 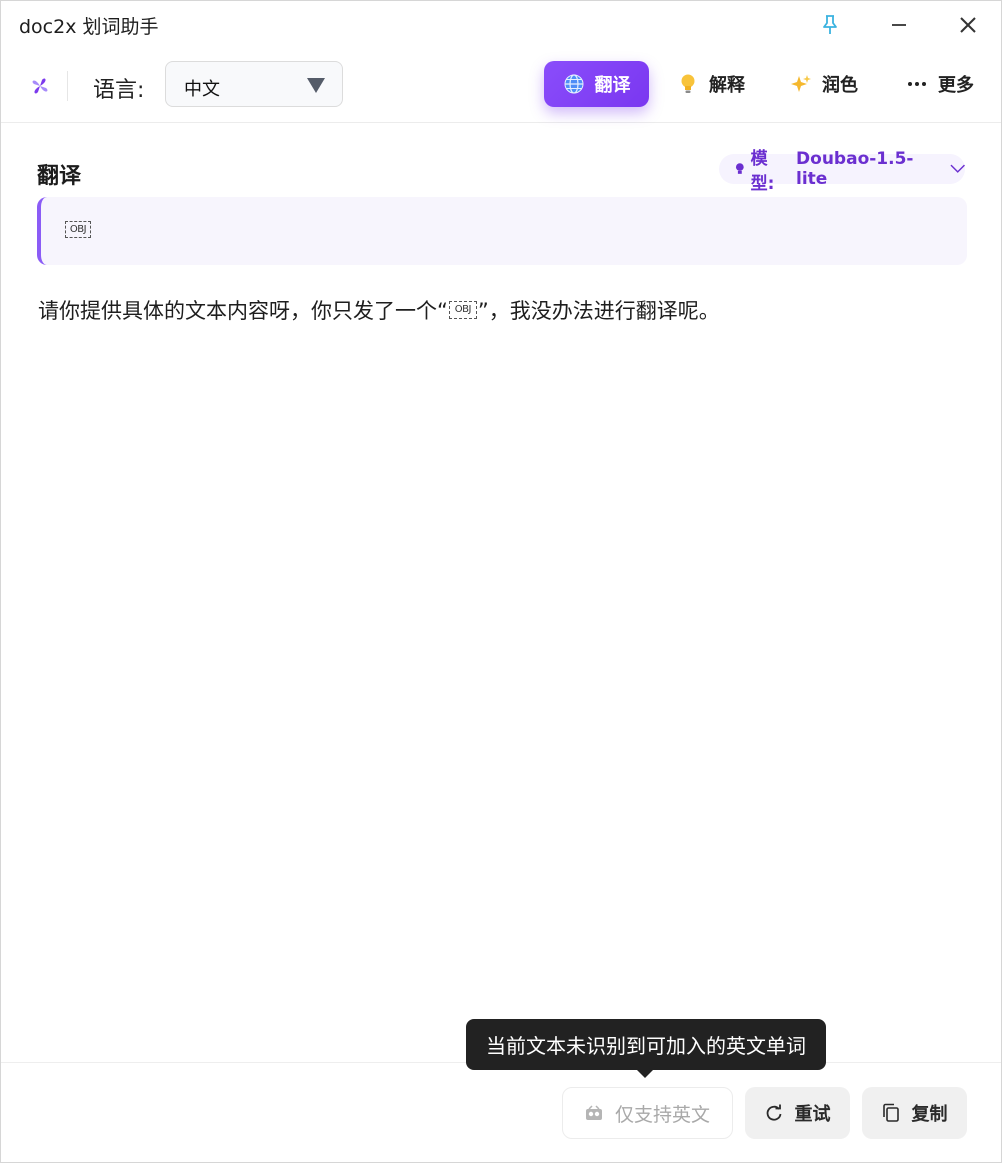 What do you see at coordinates (840, 85) in the screenshot?
I see `tab-polish-label: 润色` at bounding box center [840, 85].